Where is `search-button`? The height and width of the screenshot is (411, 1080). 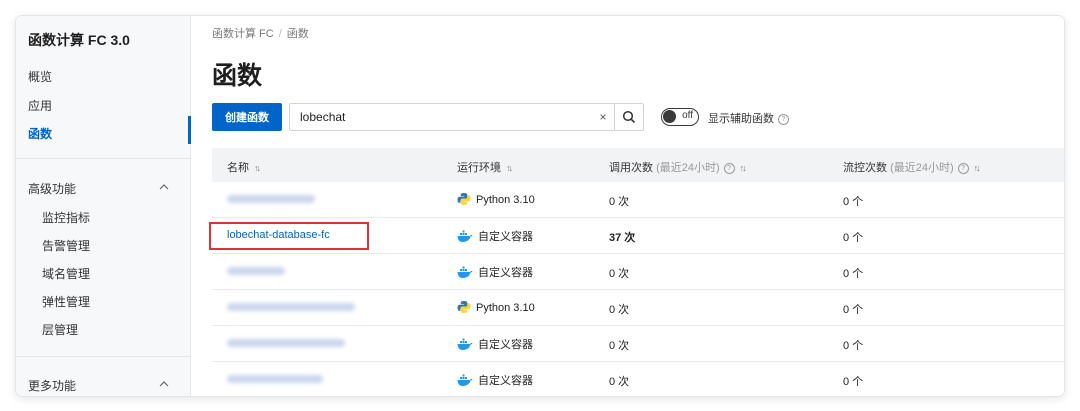
search-button is located at coordinates (628, 117).